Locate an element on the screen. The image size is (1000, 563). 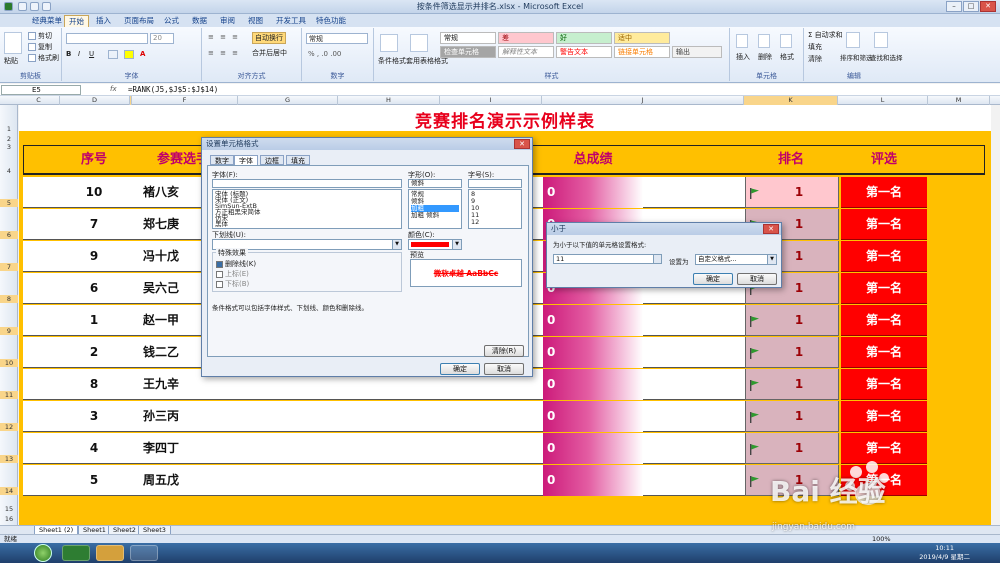
start-button is located at coordinates (43, 553).